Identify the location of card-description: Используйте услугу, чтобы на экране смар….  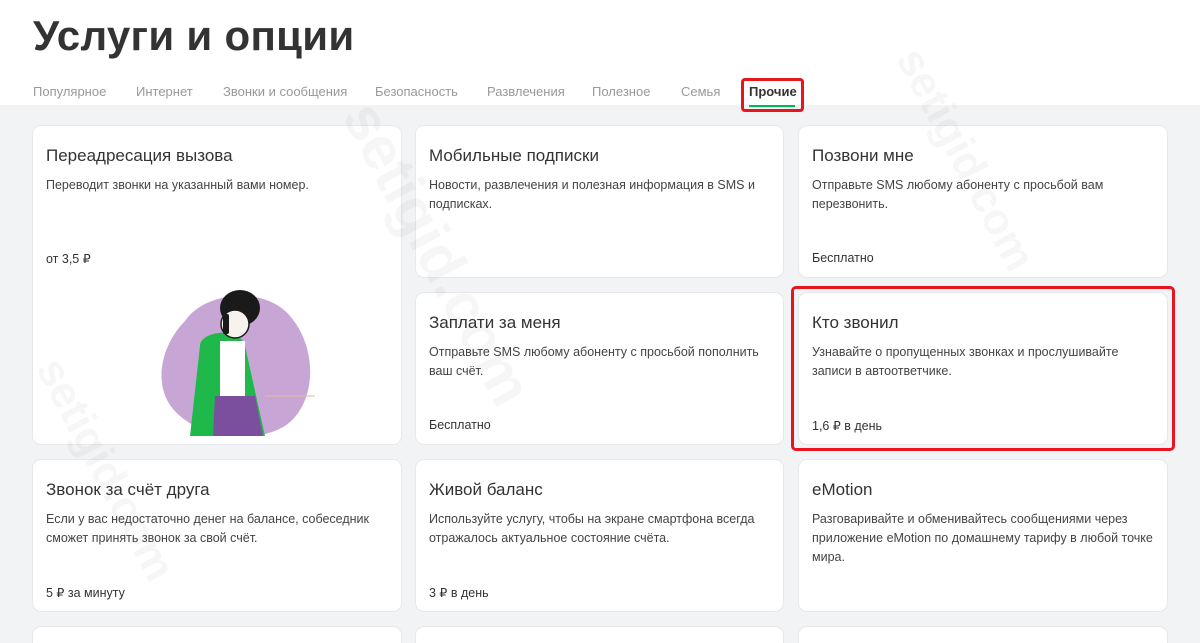
(592, 528).